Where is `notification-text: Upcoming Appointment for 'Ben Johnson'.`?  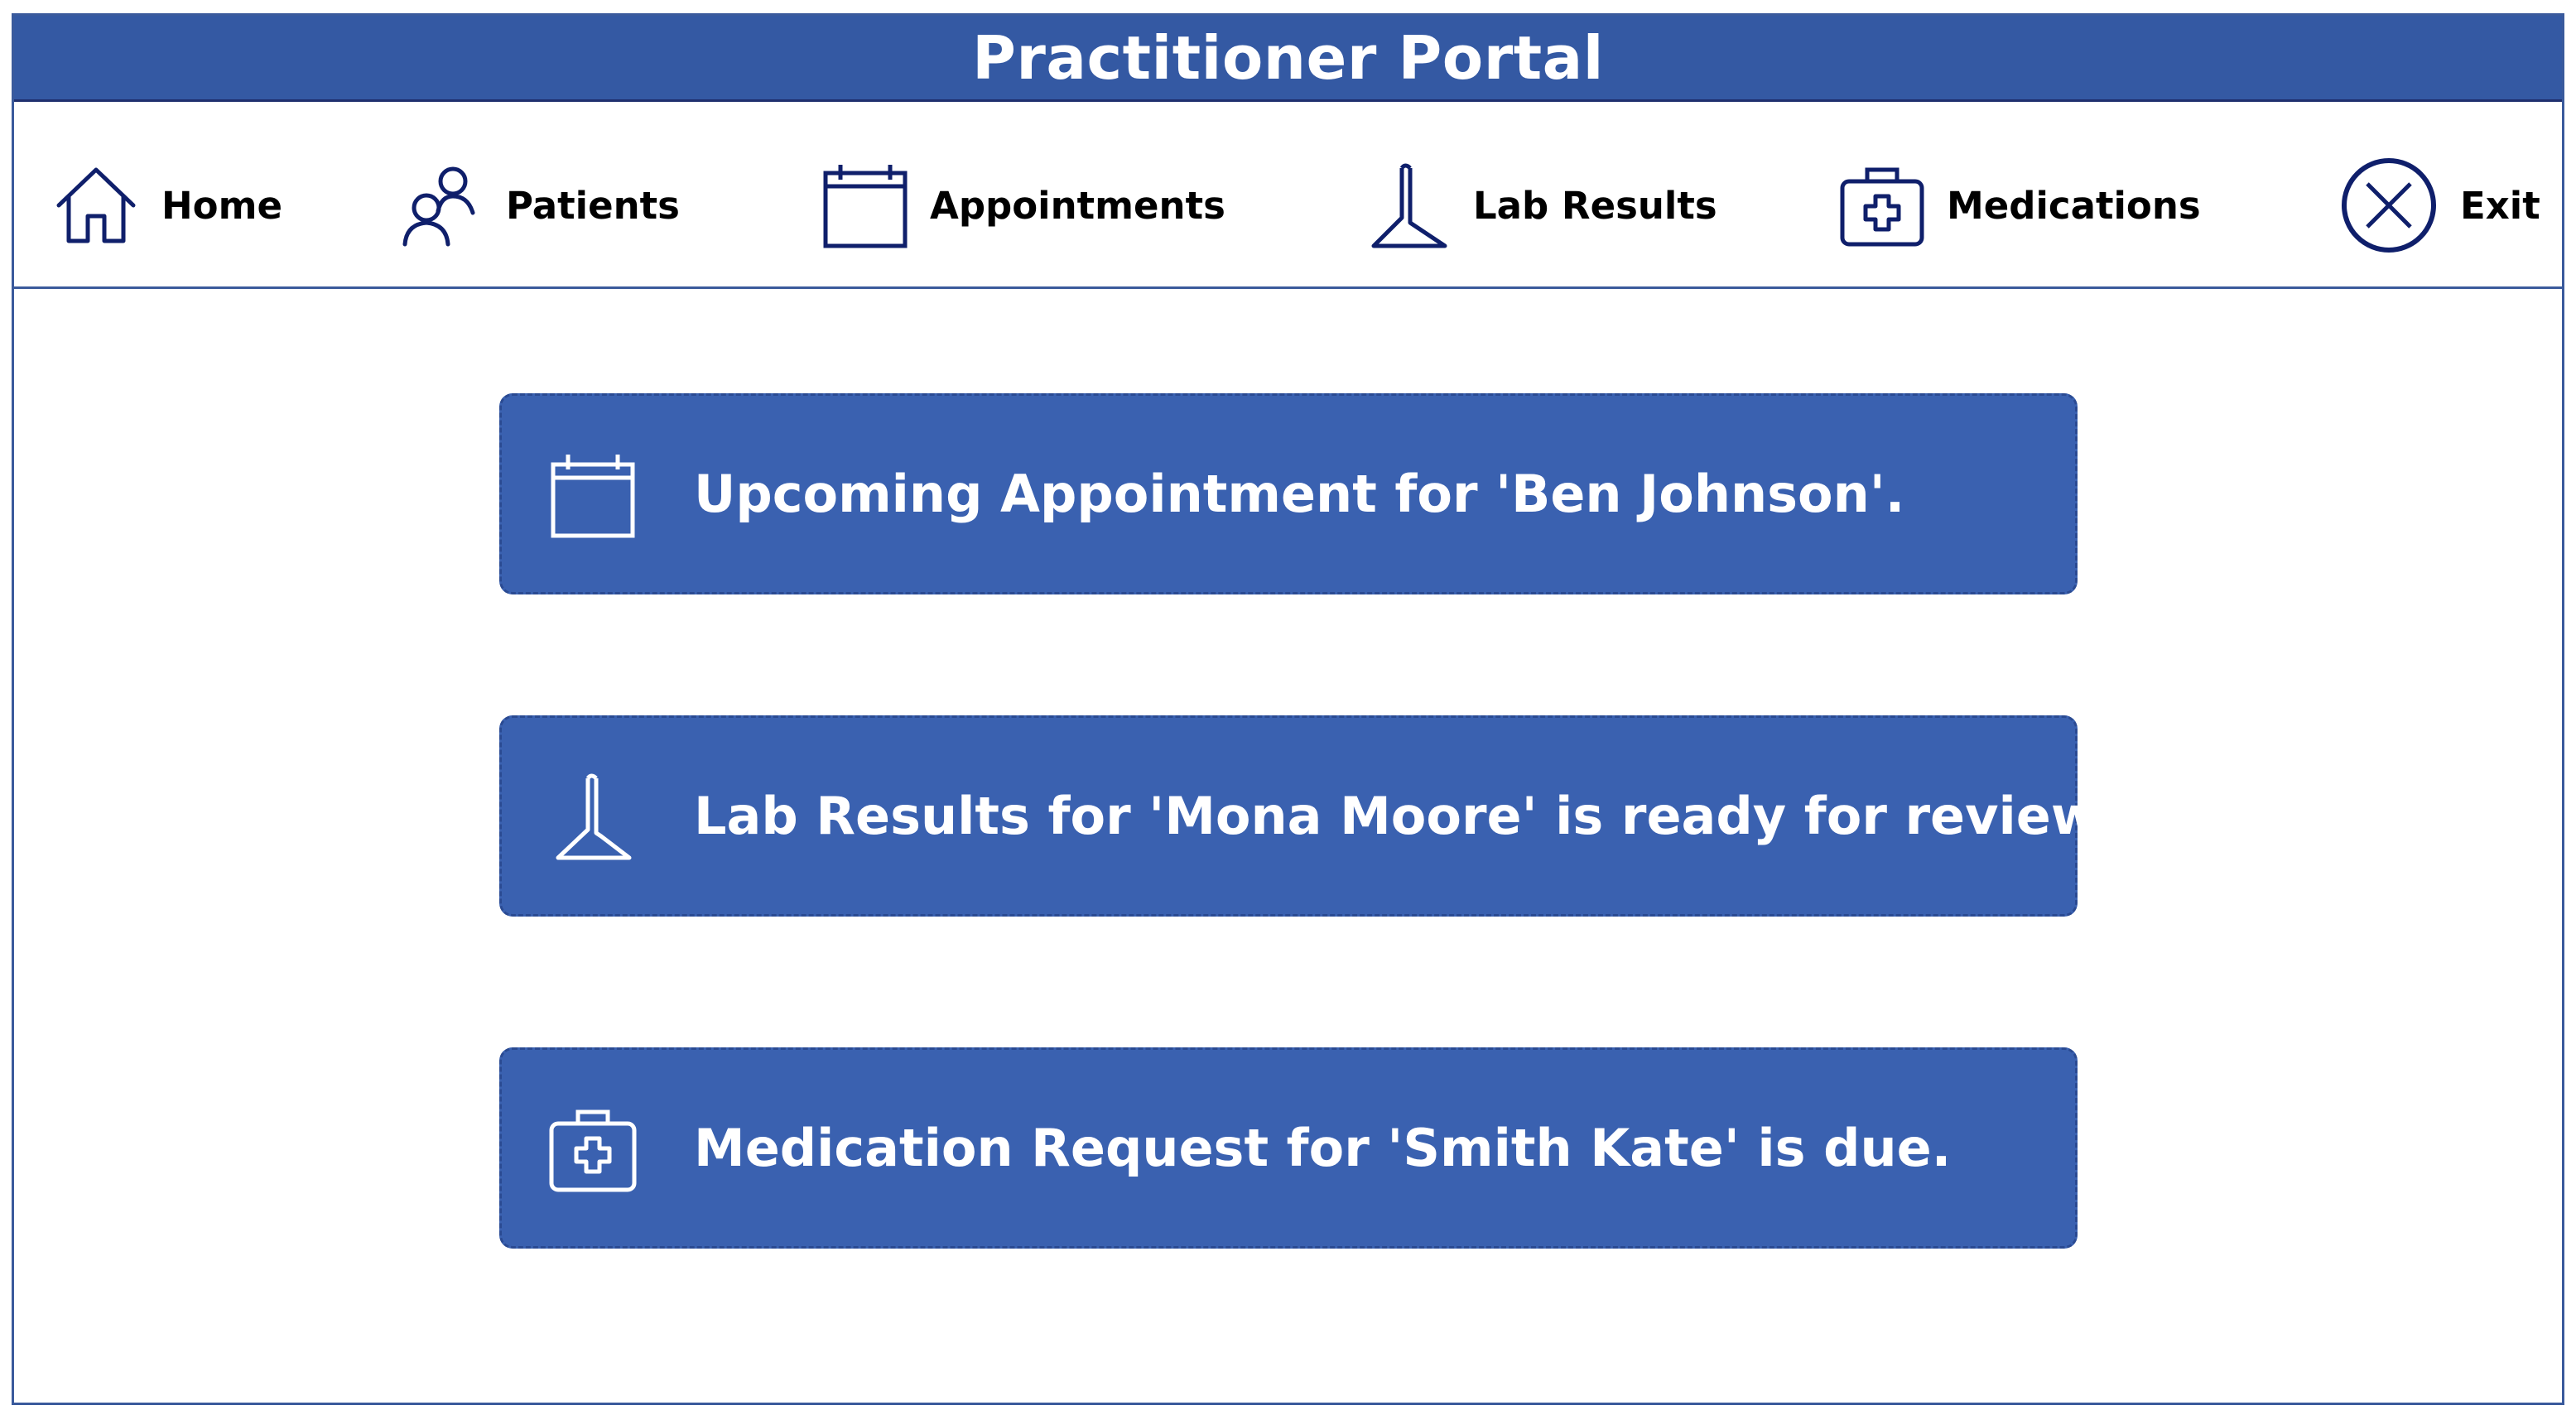 notification-text: Upcoming Appointment for 'Ben Johnson'. is located at coordinates (1299, 494).